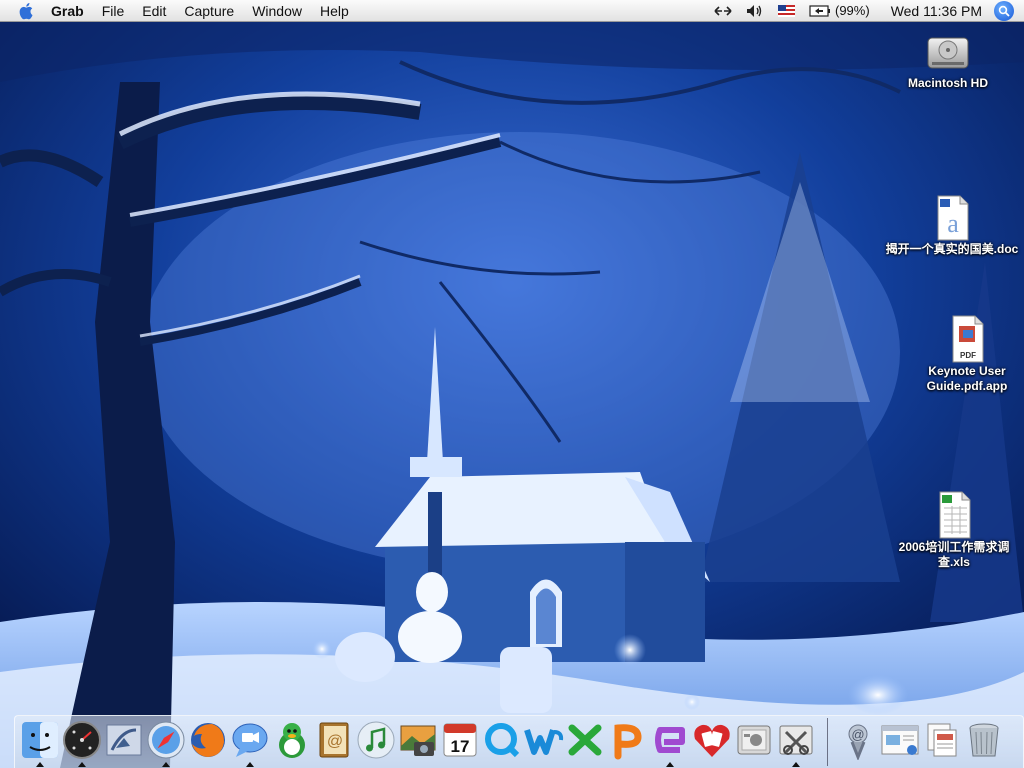 The height and width of the screenshot is (768, 1024). I want to click on dock-office-q, so click(502, 740).